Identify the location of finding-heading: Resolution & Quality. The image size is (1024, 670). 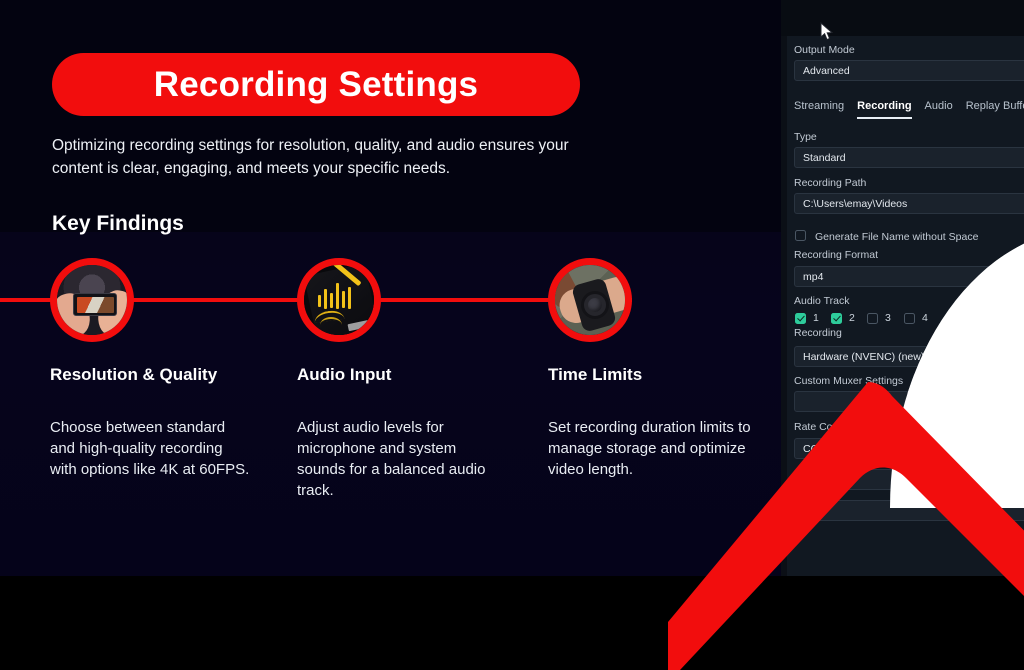
(134, 374).